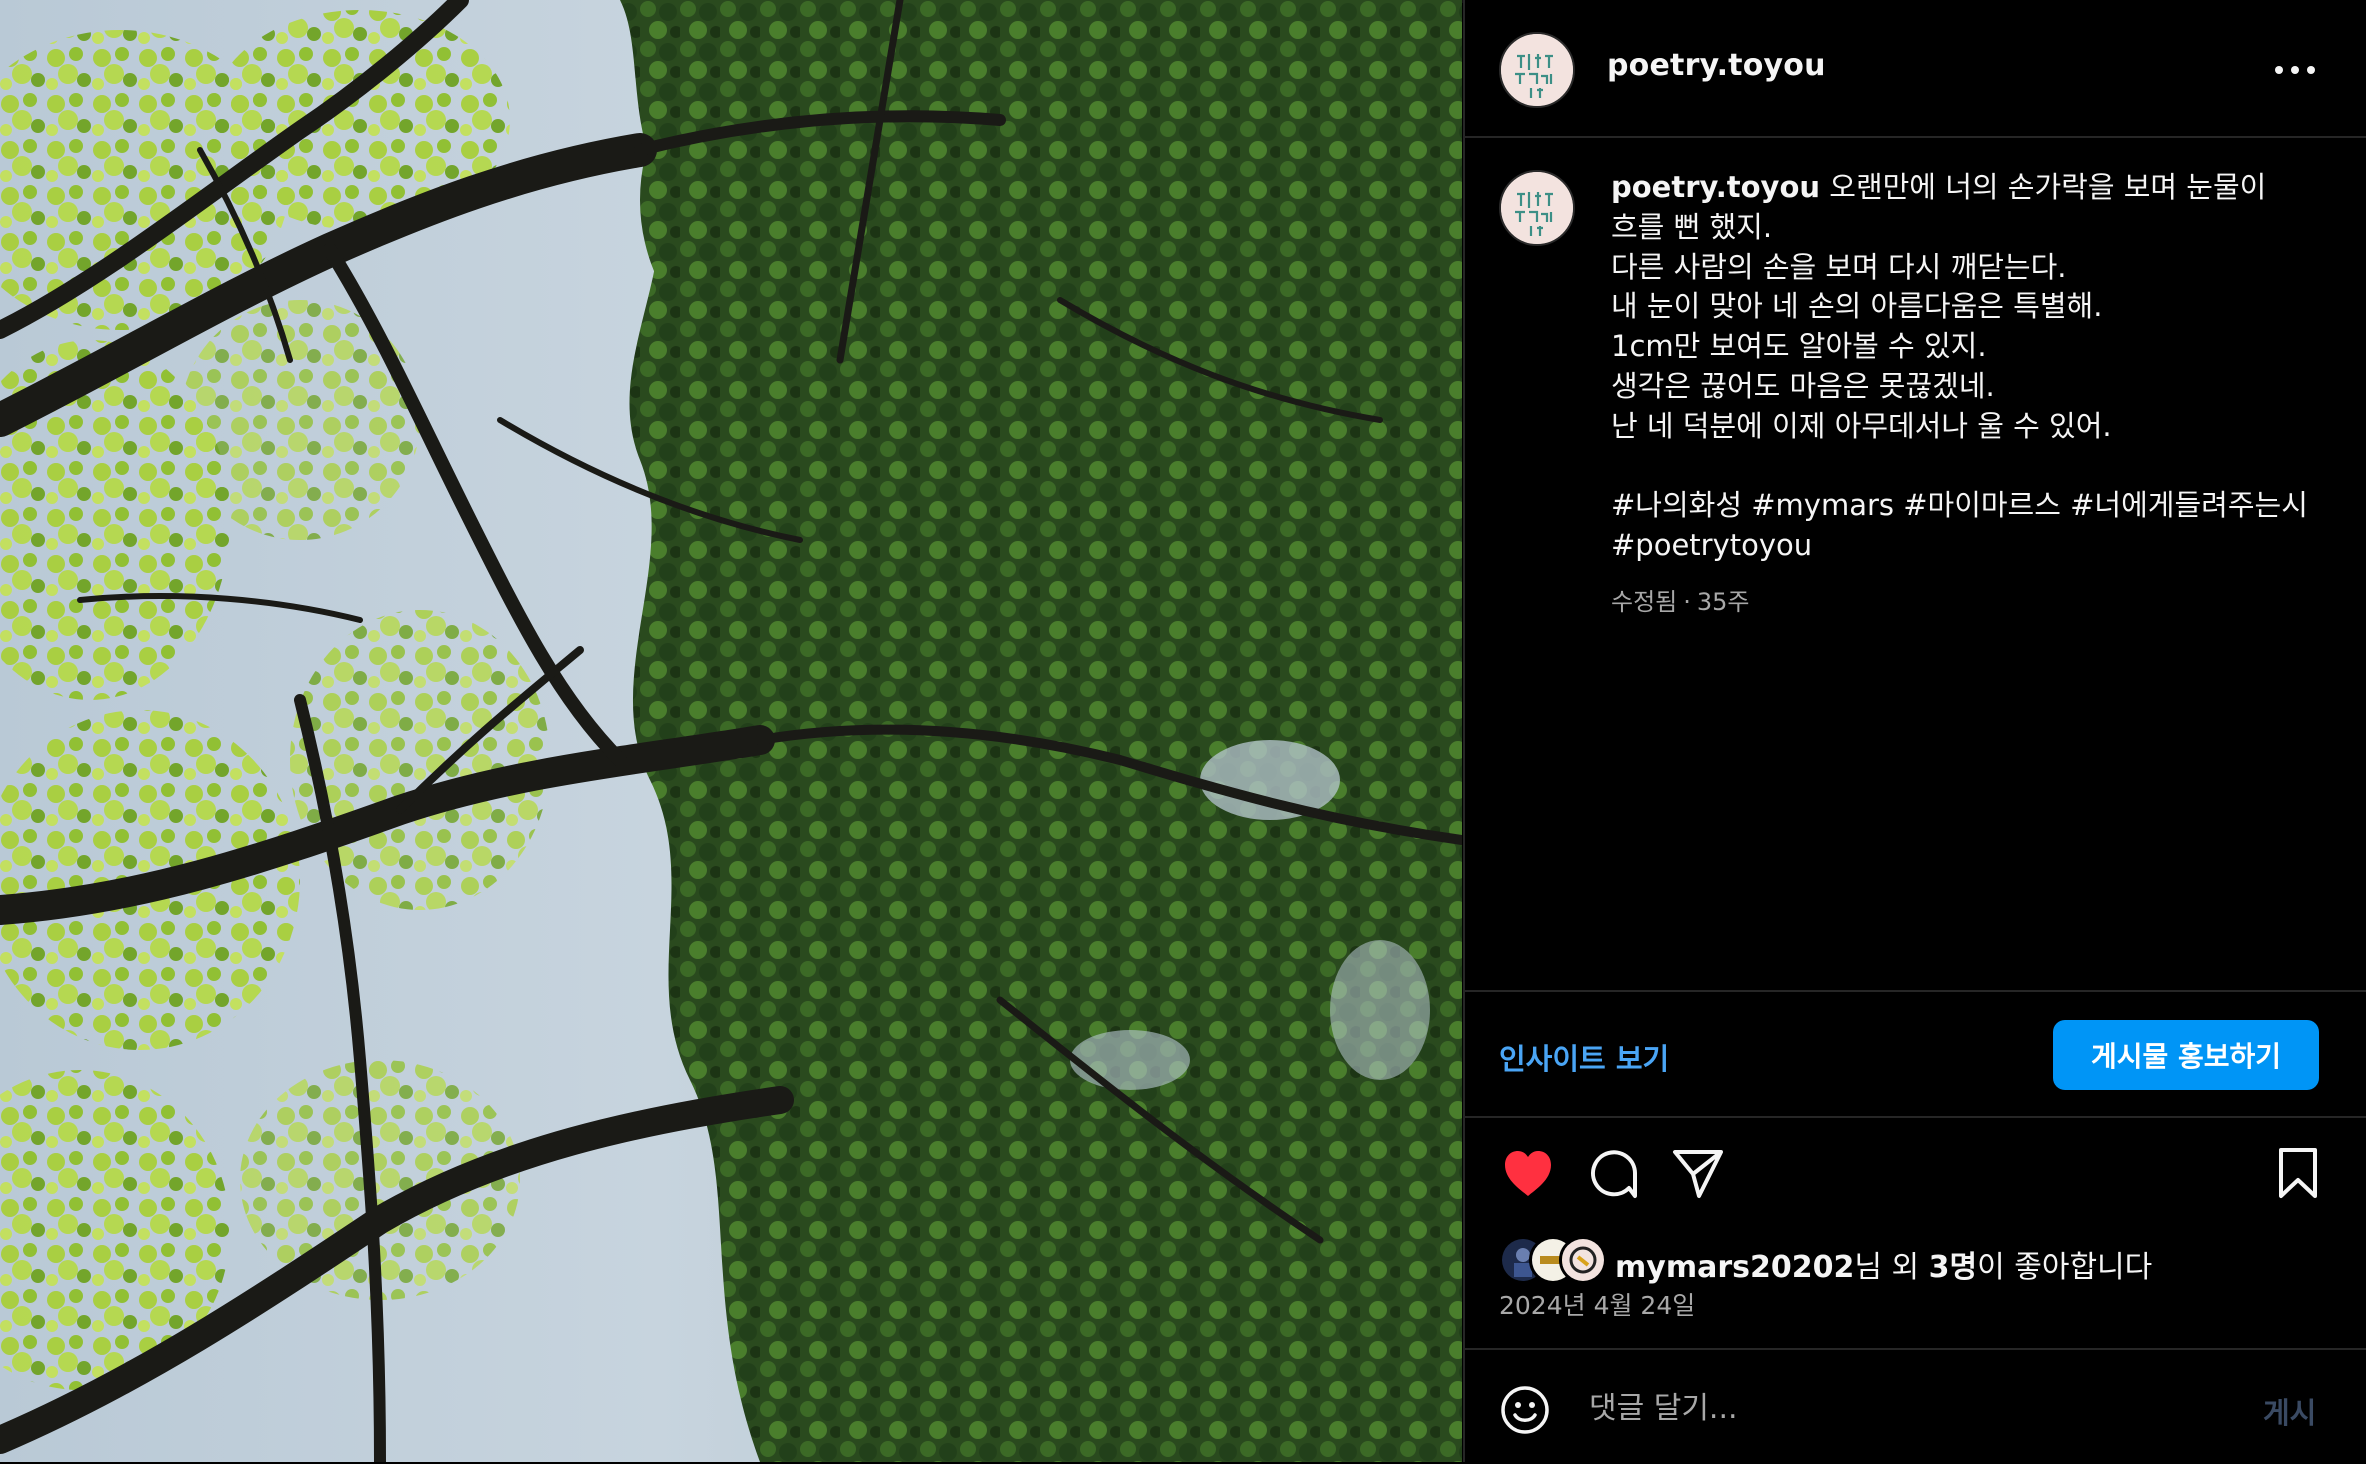 The width and height of the screenshot is (2366, 1464). What do you see at coordinates (1915, 69) in the screenshot?
I see `post-header: poetry.toyou` at bounding box center [1915, 69].